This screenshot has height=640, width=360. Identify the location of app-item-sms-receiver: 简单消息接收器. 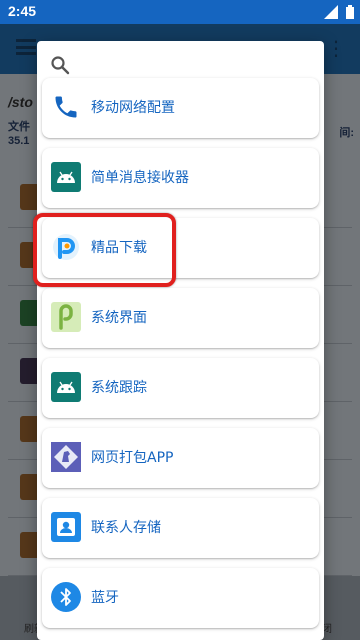
(180, 178).